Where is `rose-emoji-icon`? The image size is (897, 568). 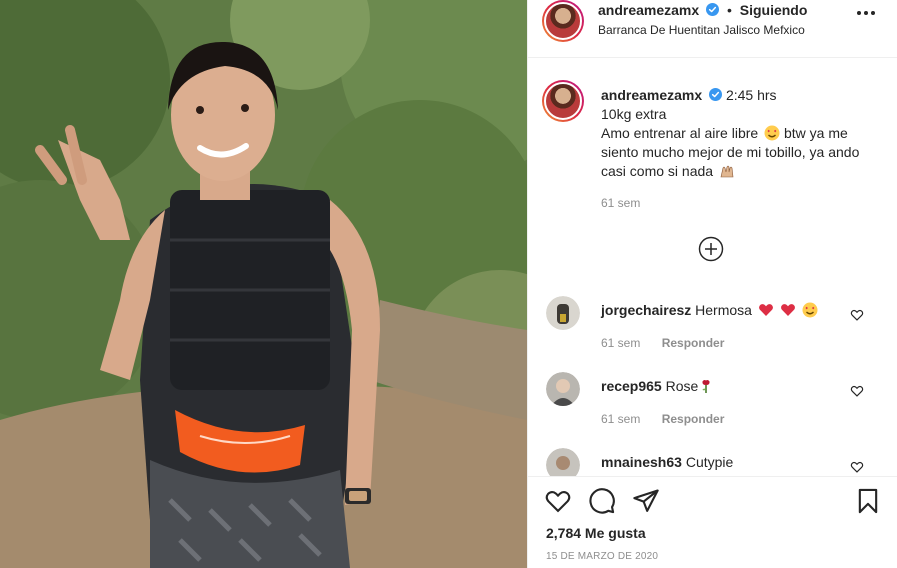 rose-emoji-icon is located at coordinates (706, 386).